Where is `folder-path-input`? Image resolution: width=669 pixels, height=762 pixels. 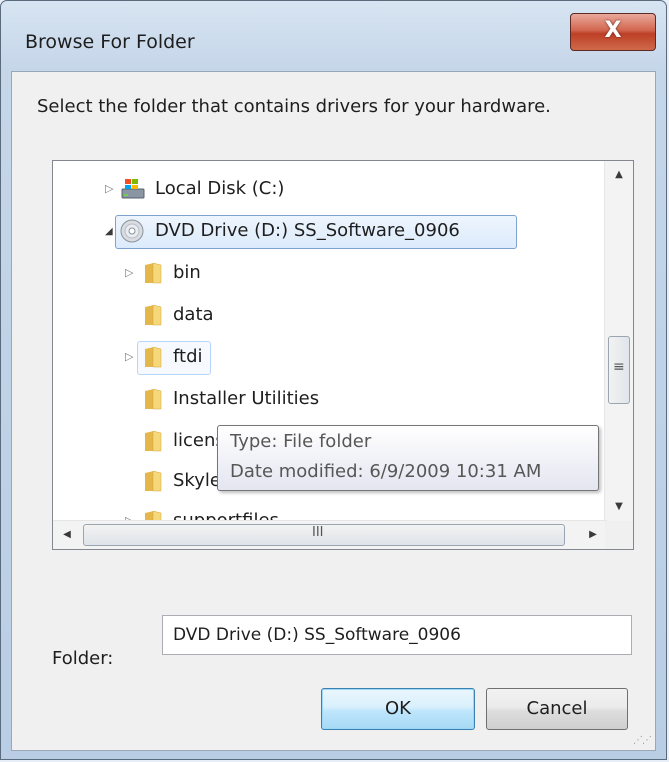
folder-path-input is located at coordinates (397, 635).